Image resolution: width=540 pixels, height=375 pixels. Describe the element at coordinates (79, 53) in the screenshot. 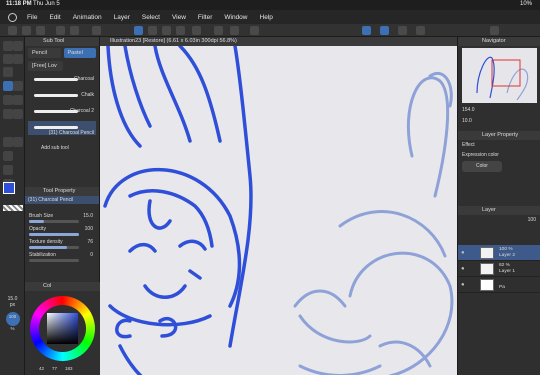

I see `tab-pastel: Pastel` at that location.